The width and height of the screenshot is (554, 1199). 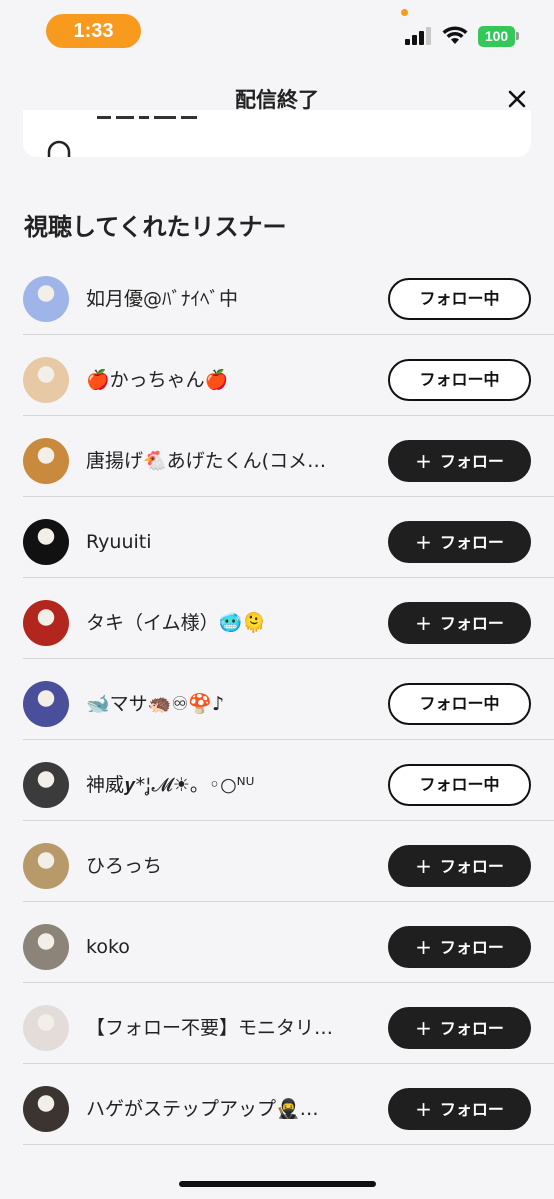 I want to click on section-title: 視聴してくれたリスナー, so click(x=155, y=227).